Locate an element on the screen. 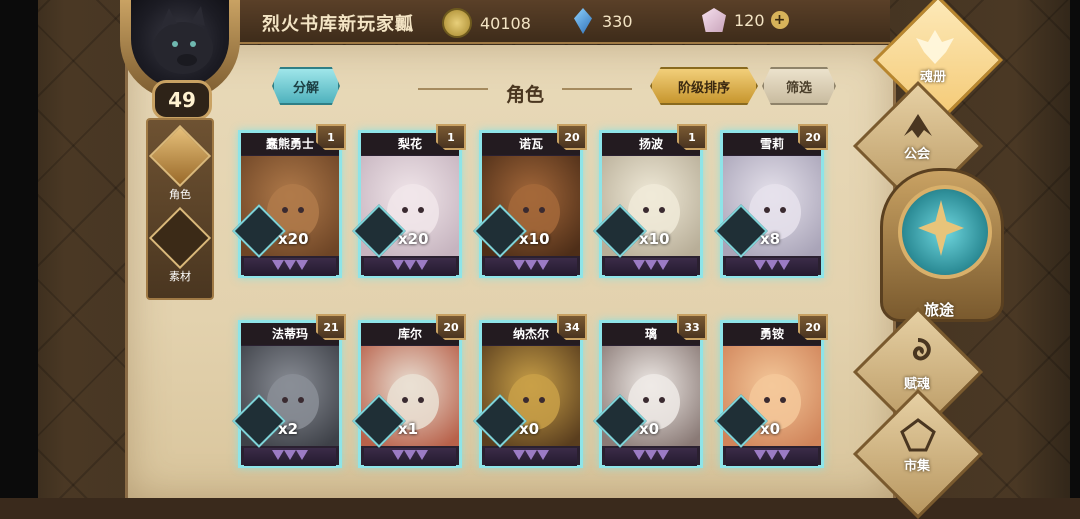 Image resolution: width=1080 pixels, height=519 pixels. soul-book-label: 魂册 is located at coordinates (932, 77).